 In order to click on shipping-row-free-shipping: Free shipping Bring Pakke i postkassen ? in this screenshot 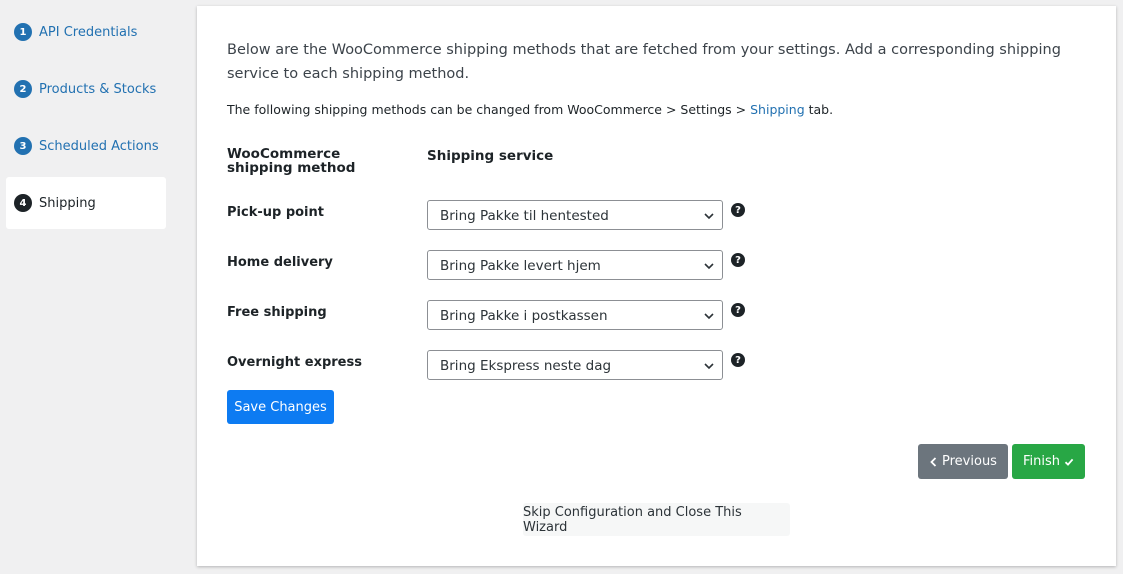, I will do `click(527, 315)`.